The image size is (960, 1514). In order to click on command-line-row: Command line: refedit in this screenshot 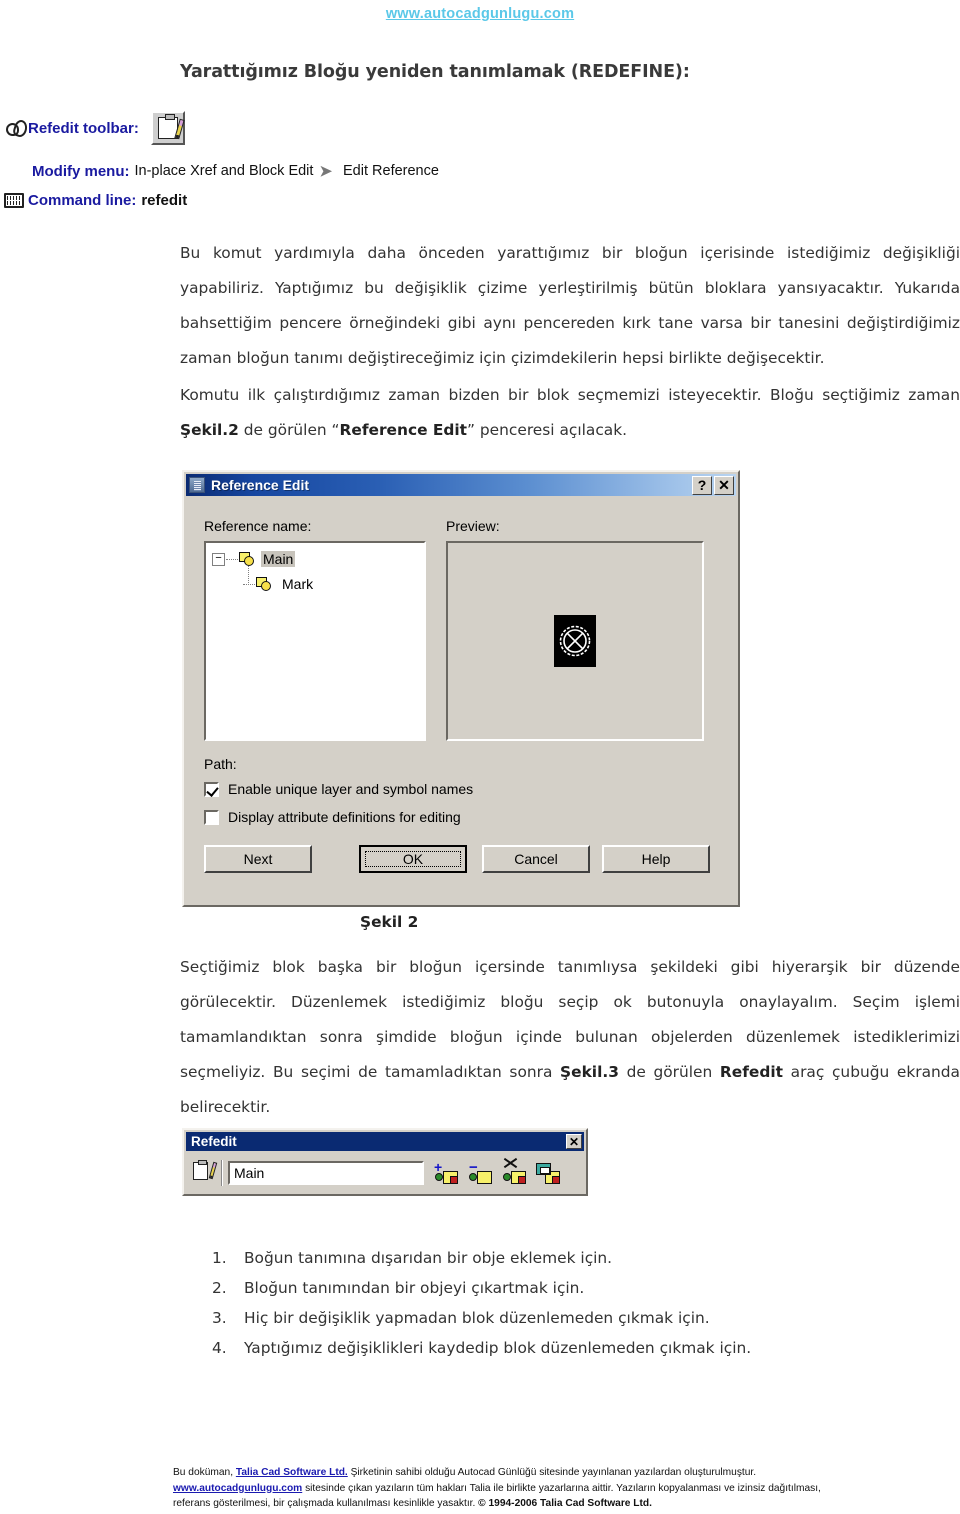, I will do `click(480, 200)`.